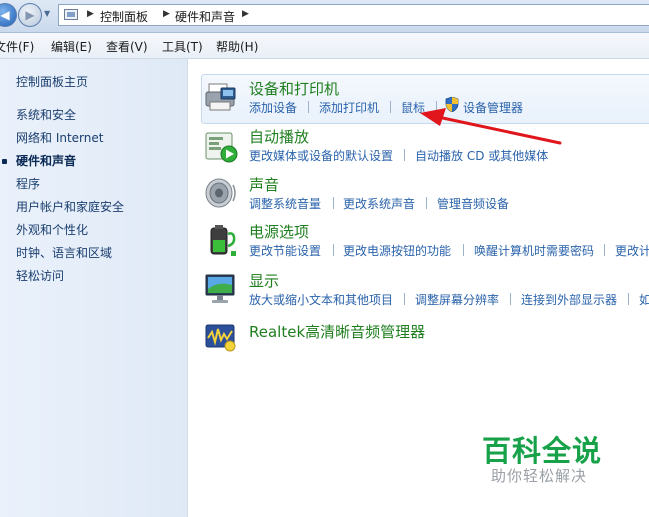  I want to click on speaker-icon, so click(220, 193).